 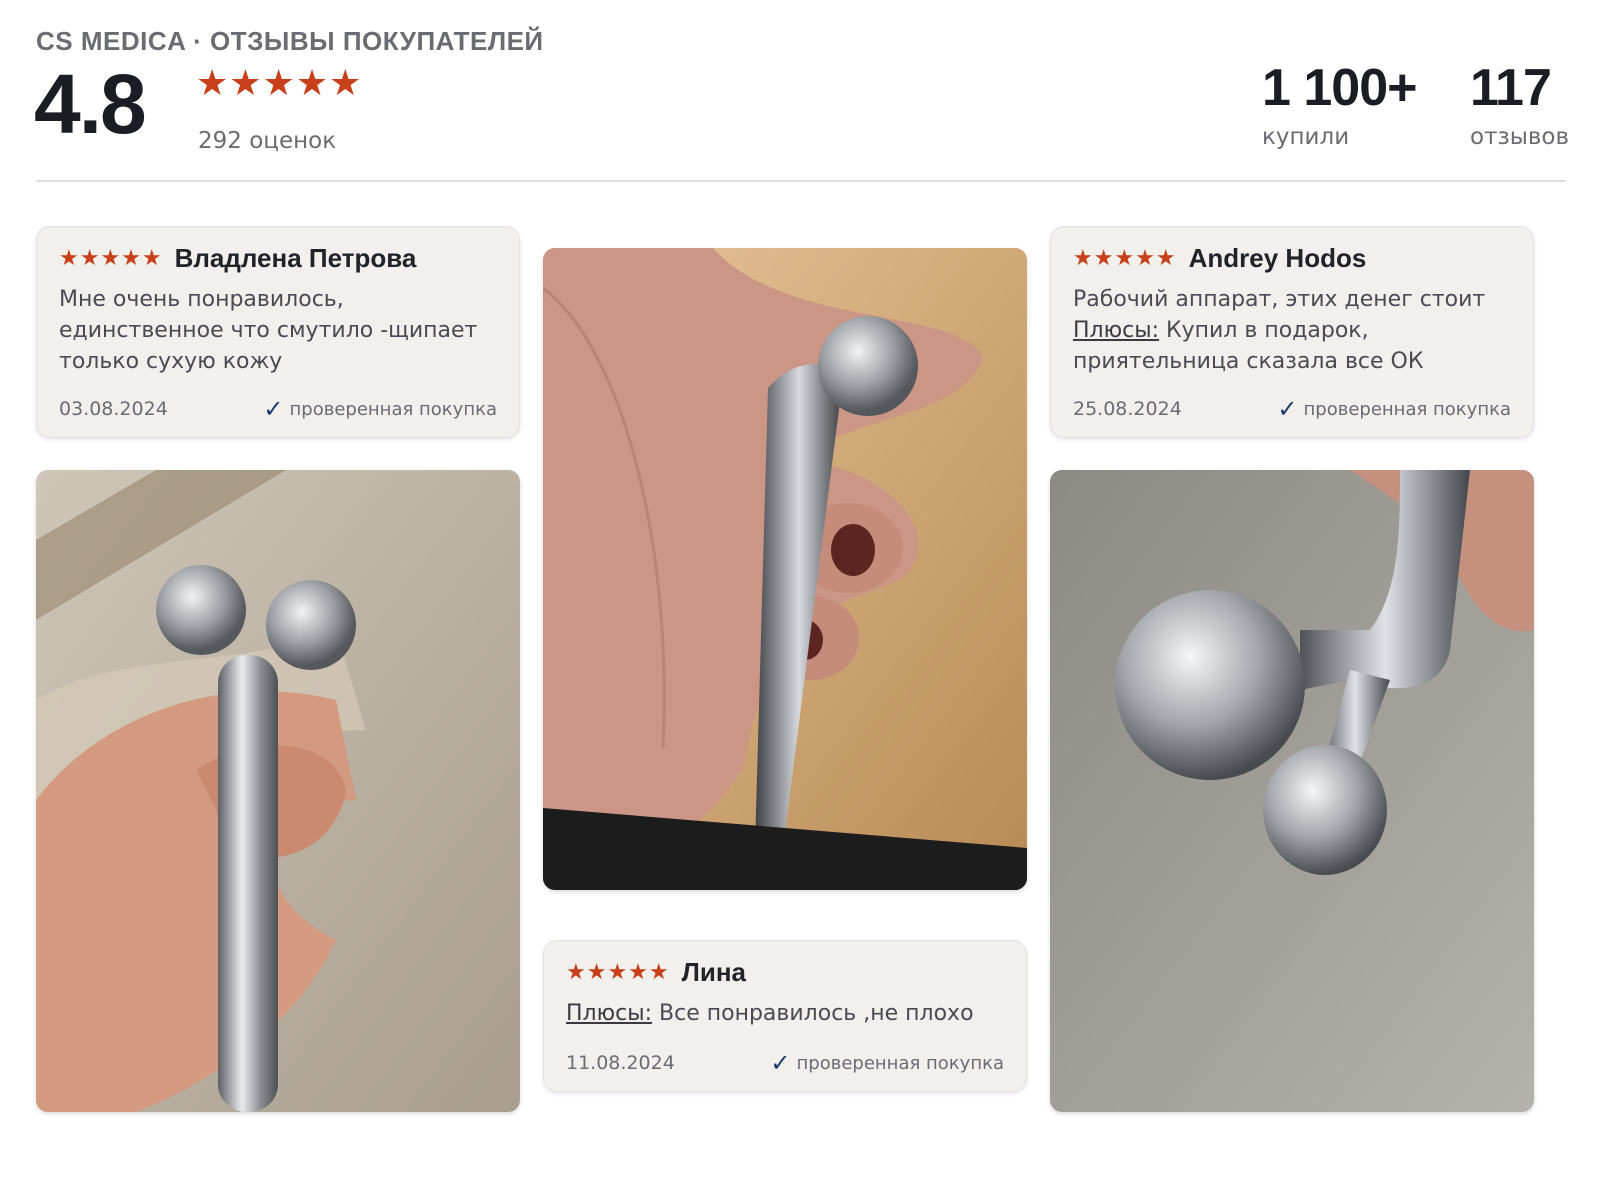 What do you see at coordinates (113, 409) in the screenshot?
I see `review-date: 03.08.2024` at bounding box center [113, 409].